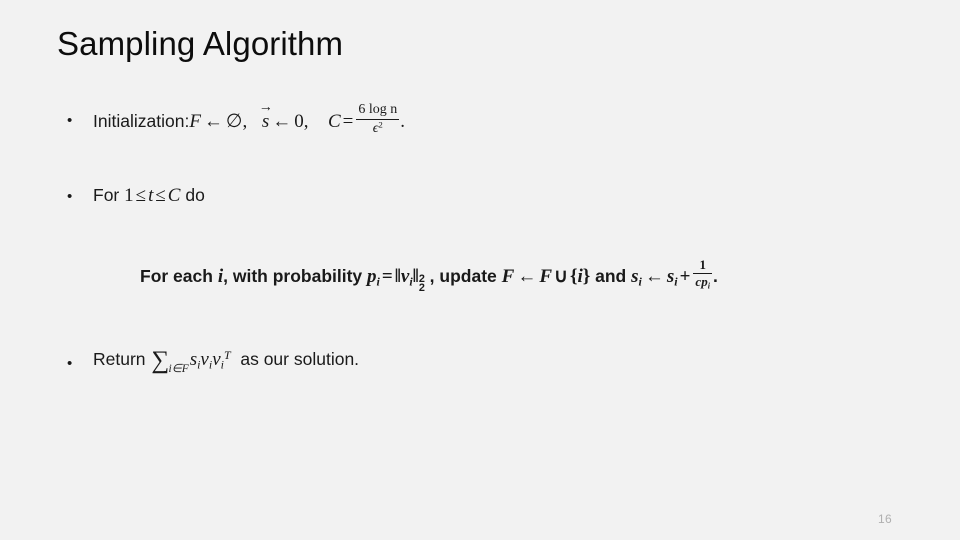 The image size is (960, 540). I want to click on comma-3: ,, so click(225, 275).